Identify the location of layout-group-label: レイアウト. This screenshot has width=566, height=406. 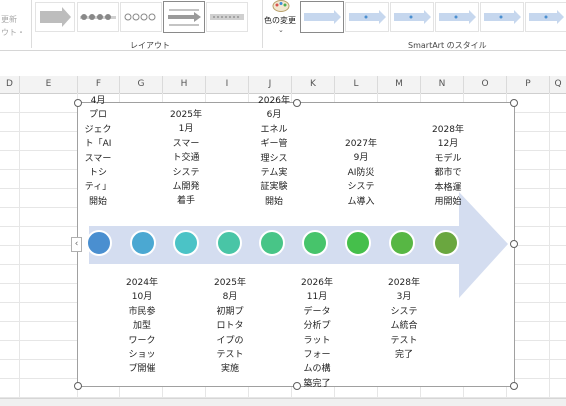
(150, 45).